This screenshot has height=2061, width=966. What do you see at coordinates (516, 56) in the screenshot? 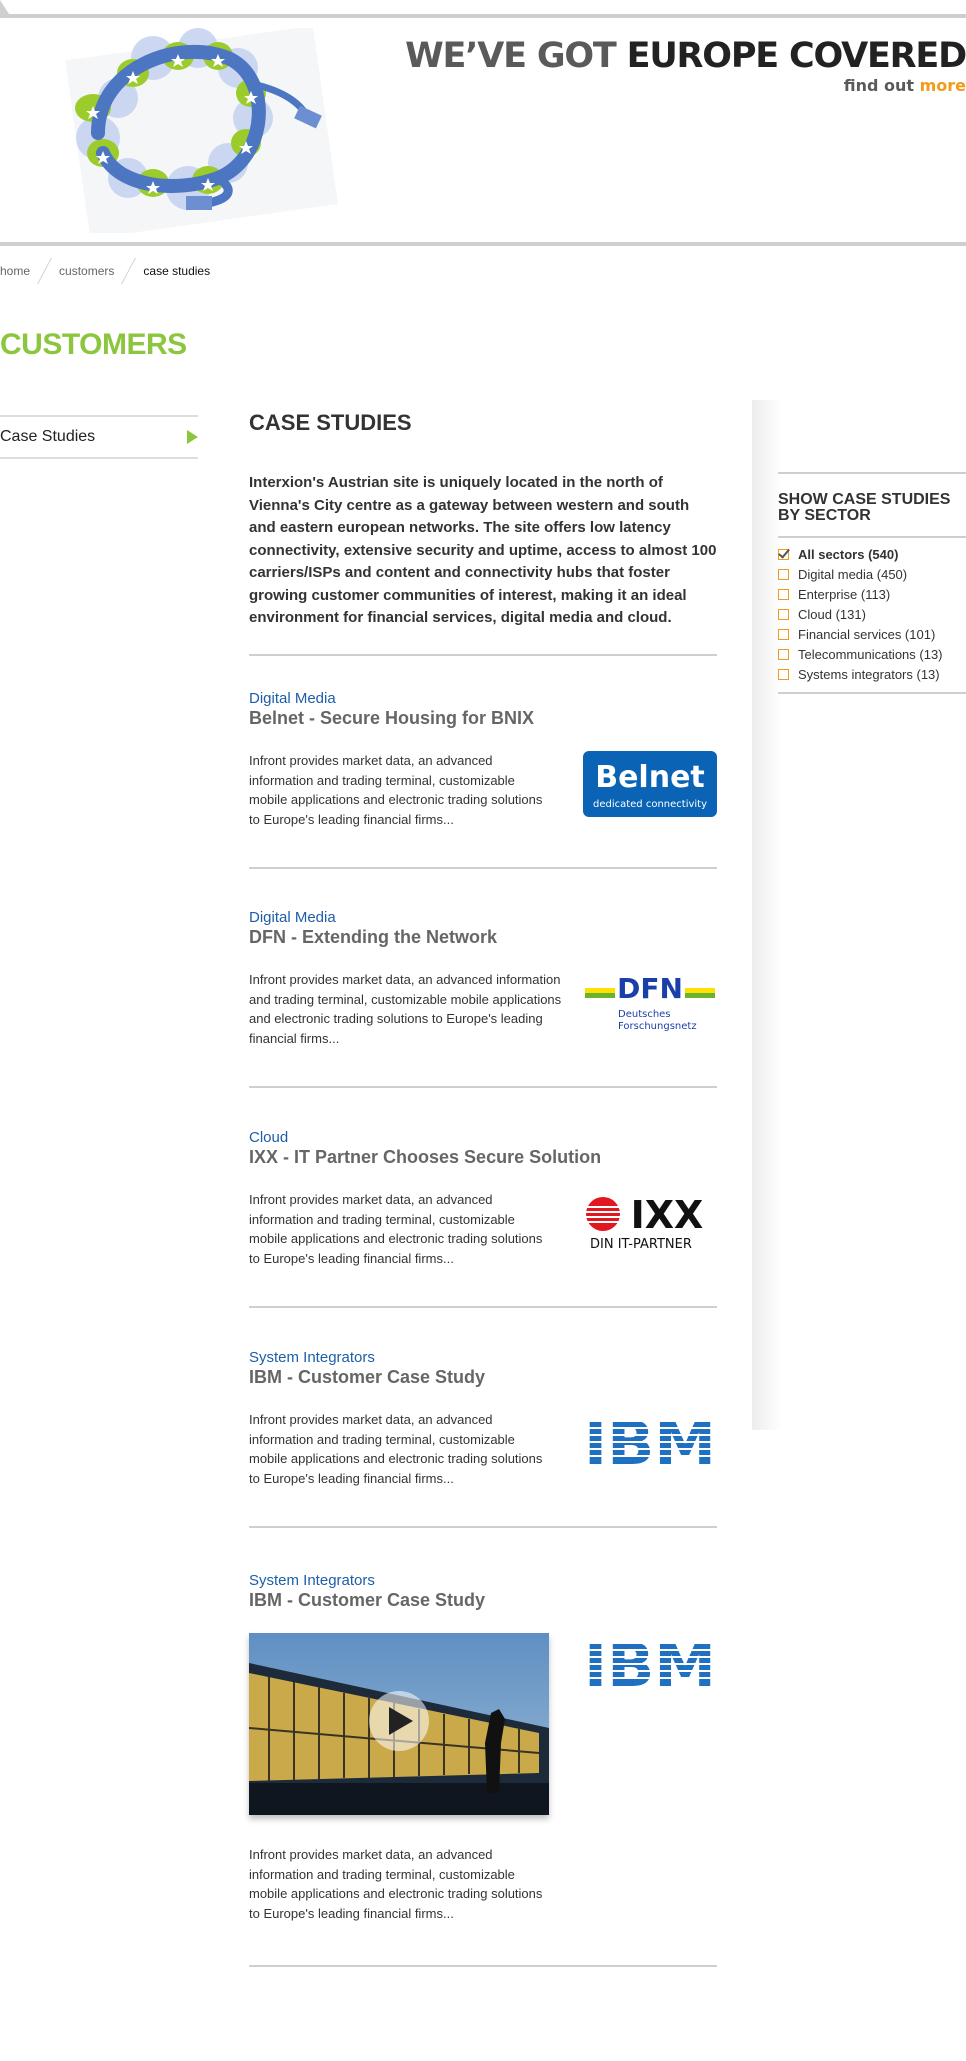
I see `tagline-part1: WE’VE GOT` at bounding box center [516, 56].